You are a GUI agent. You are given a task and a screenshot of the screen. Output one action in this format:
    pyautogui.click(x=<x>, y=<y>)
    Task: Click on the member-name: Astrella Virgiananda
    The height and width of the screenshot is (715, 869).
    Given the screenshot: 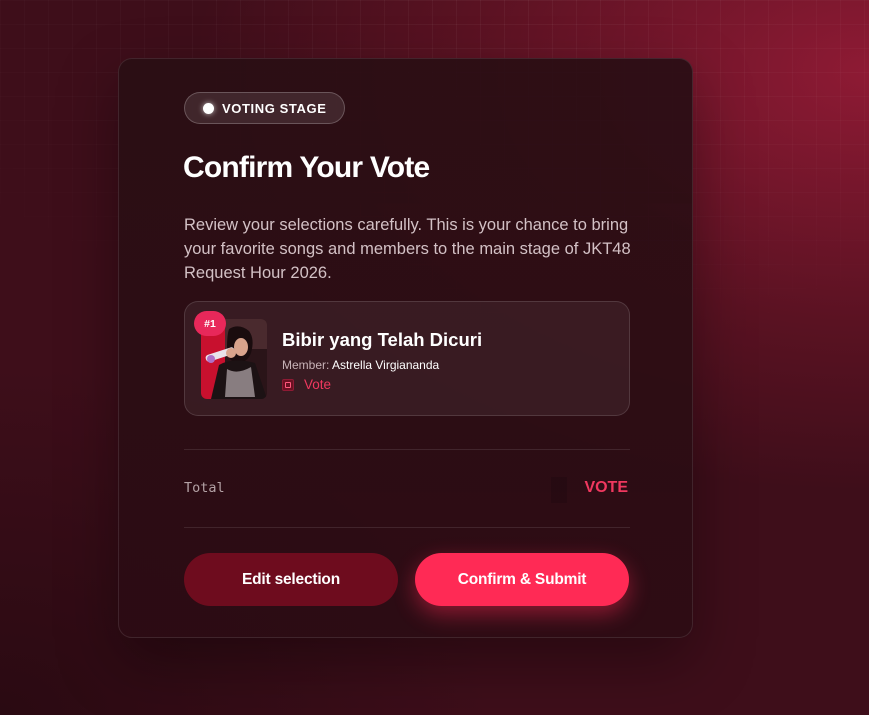 What is the action you would take?
    pyautogui.click(x=386, y=365)
    